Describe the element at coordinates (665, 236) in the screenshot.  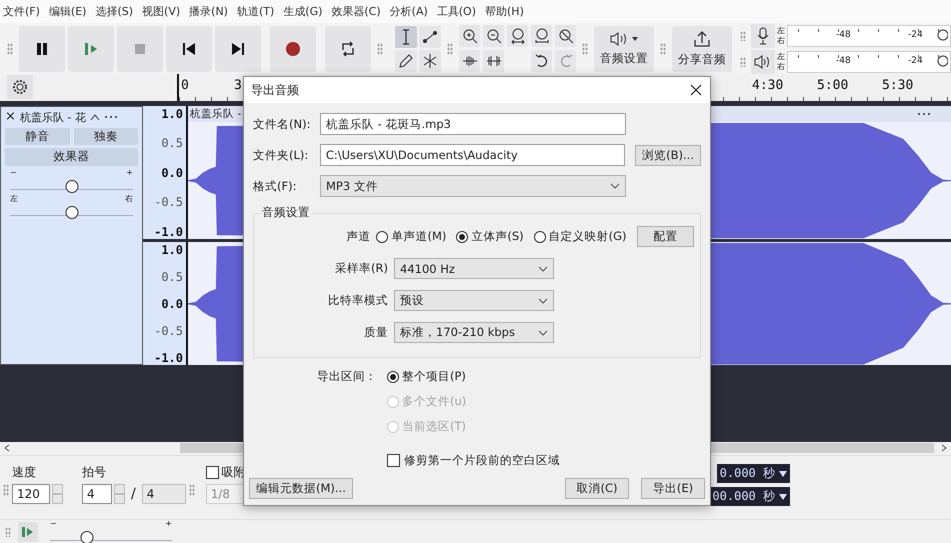
I see `configure-button: 配置` at that location.